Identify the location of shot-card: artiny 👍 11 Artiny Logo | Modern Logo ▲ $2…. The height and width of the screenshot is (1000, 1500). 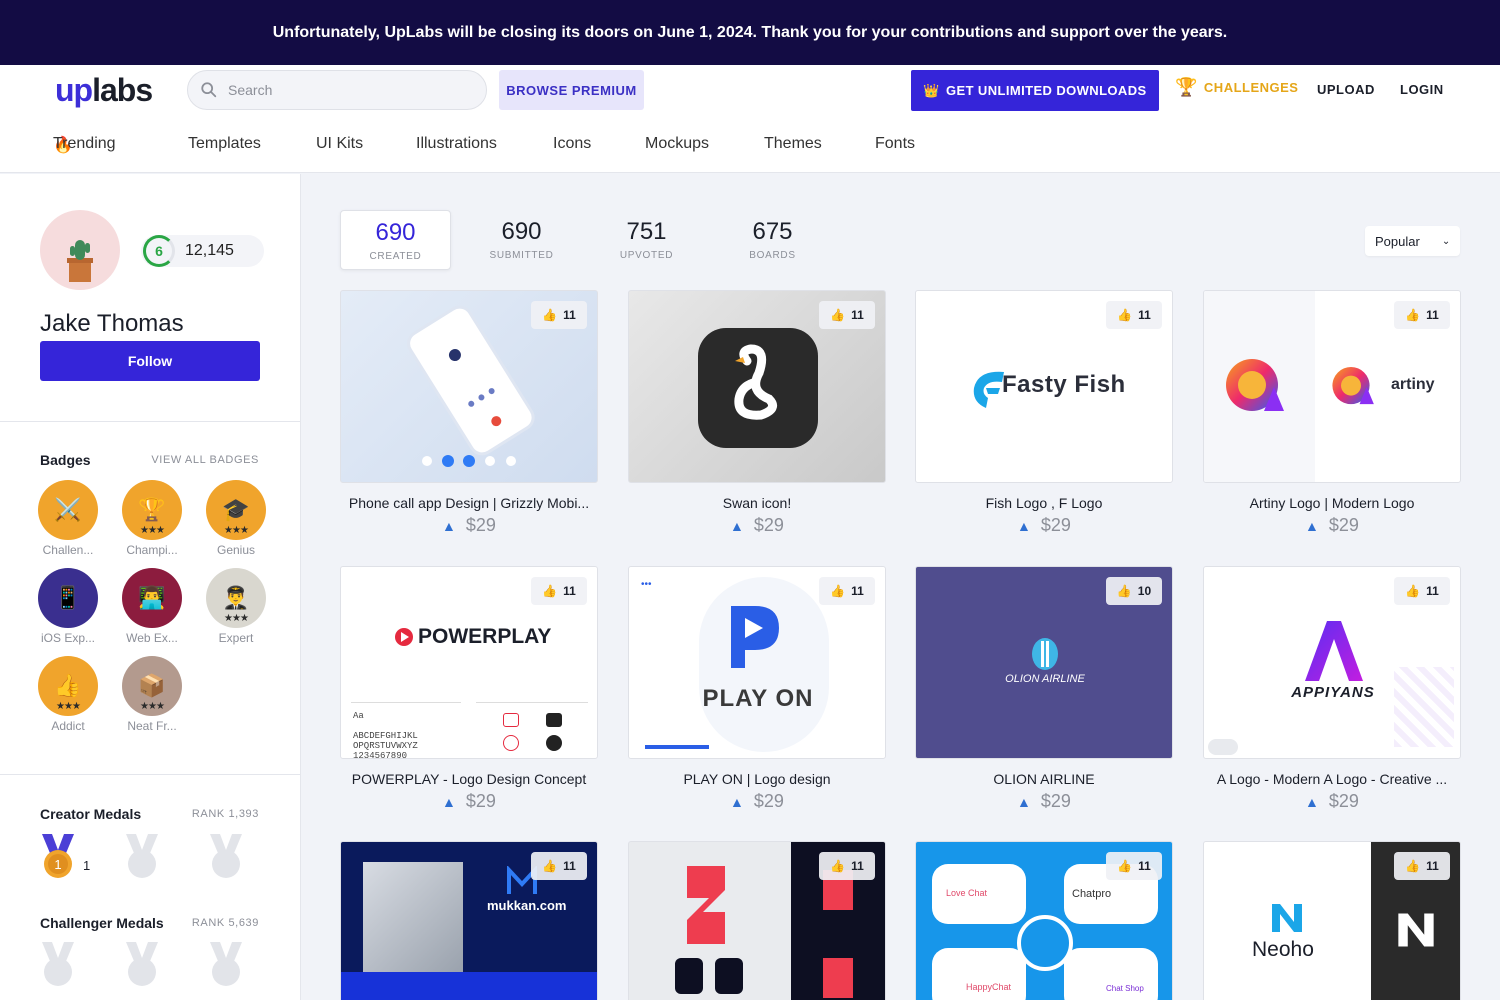
(1332, 413).